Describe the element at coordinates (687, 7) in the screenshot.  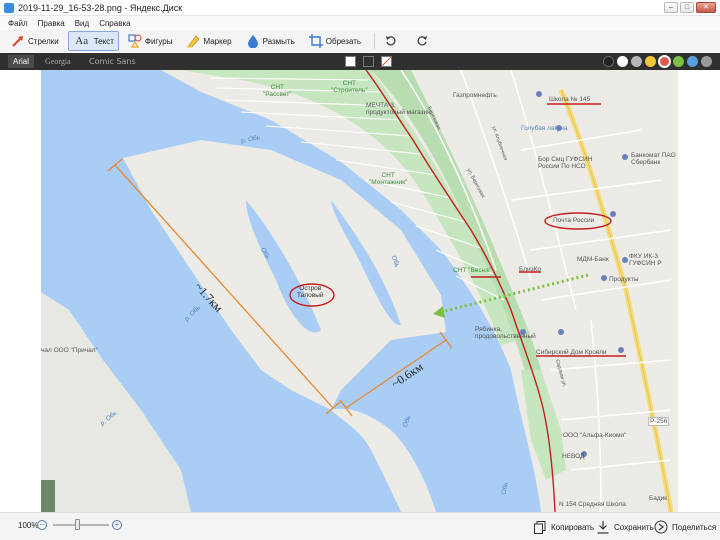
I see `maximize-button: □` at that location.